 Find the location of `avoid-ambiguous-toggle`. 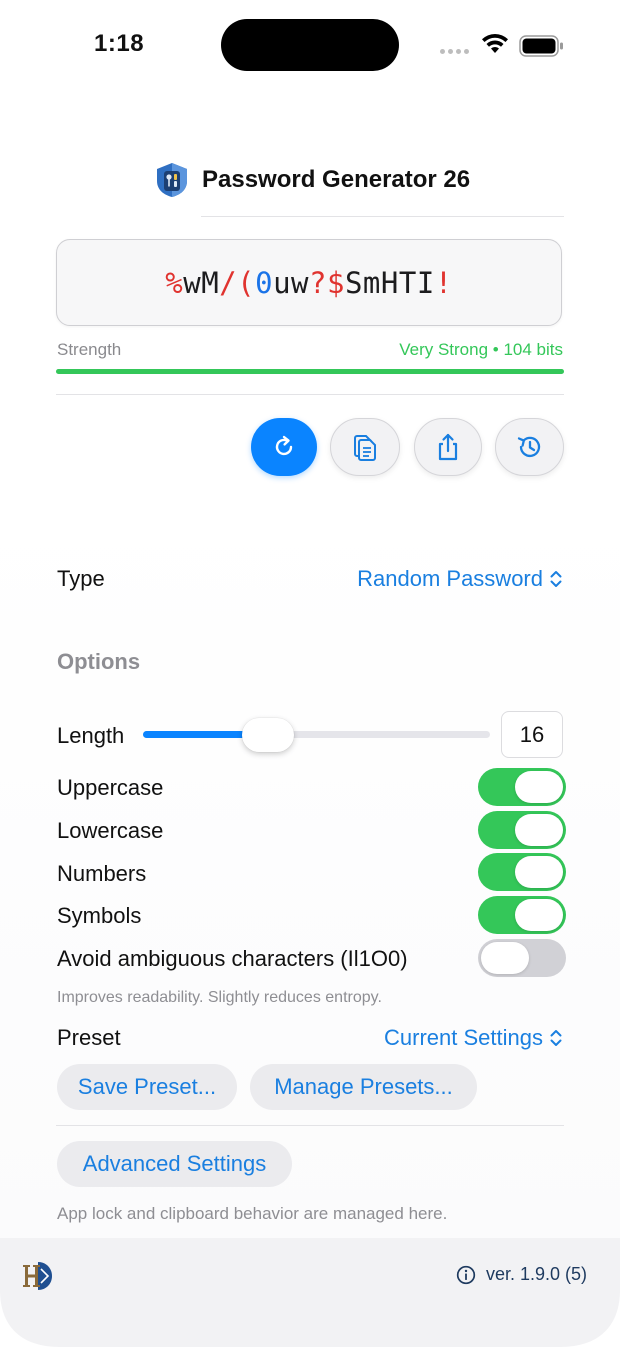

avoid-ambiguous-toggle is located at coordinates (522, 958).